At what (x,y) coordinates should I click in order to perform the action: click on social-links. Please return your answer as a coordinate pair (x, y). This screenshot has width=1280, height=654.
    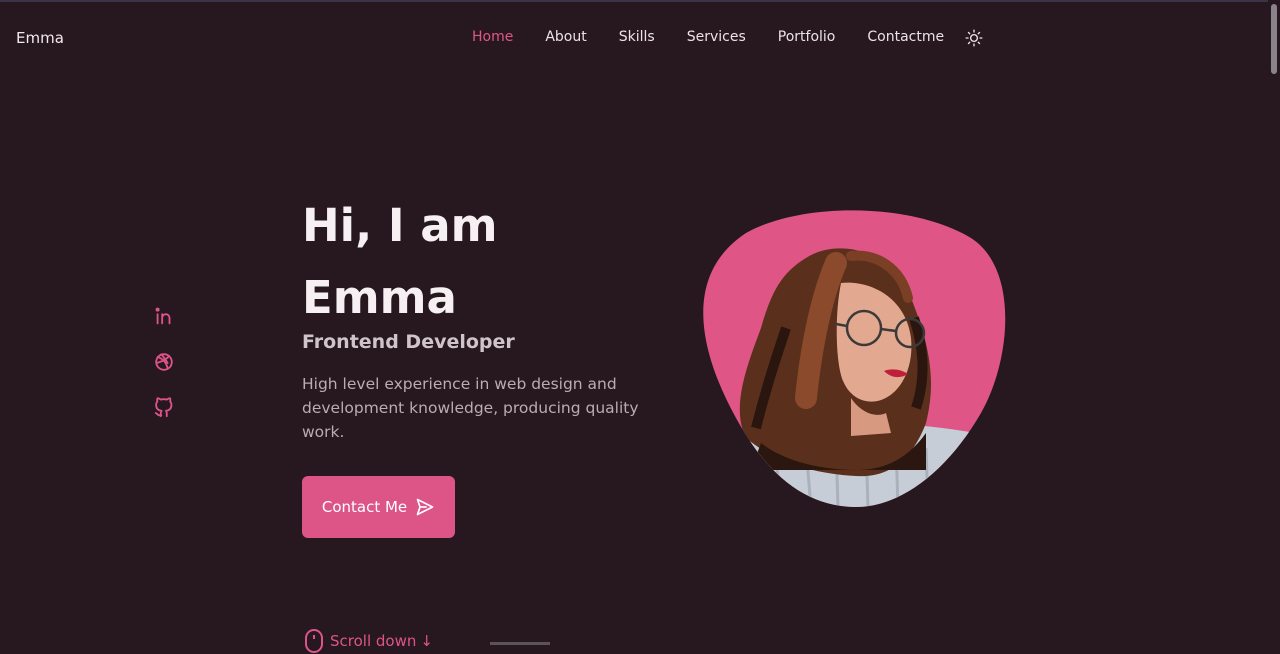
    Looking at the image, I should click on (164, 374).